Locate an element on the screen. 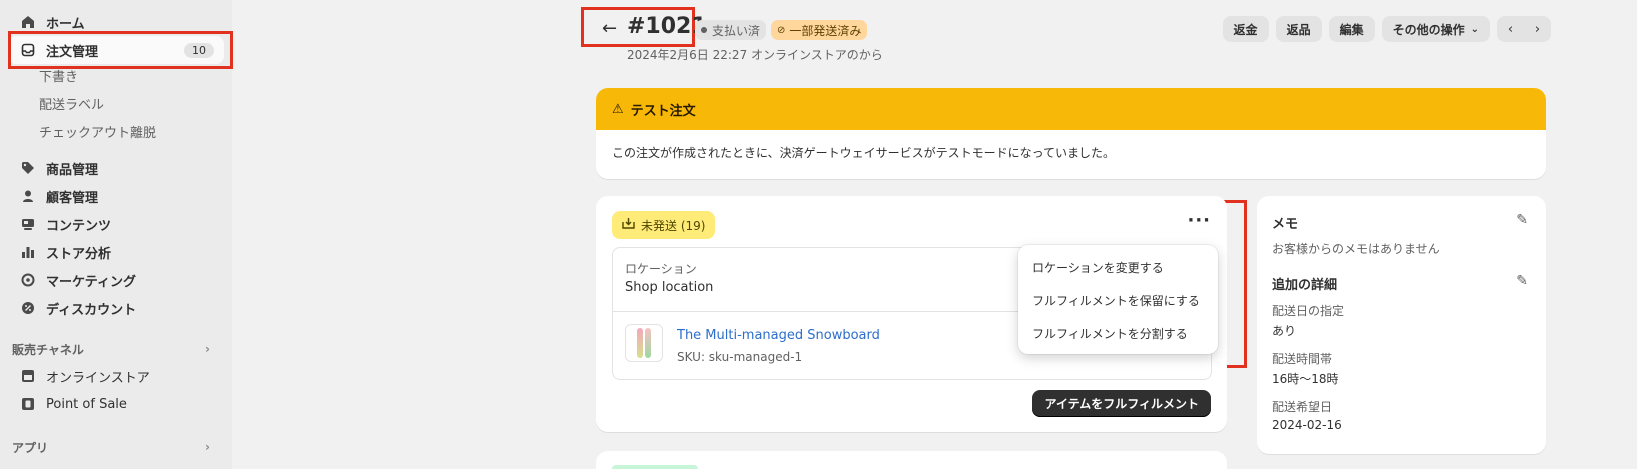  product-thumbnail is located at coordinates (644, 343).